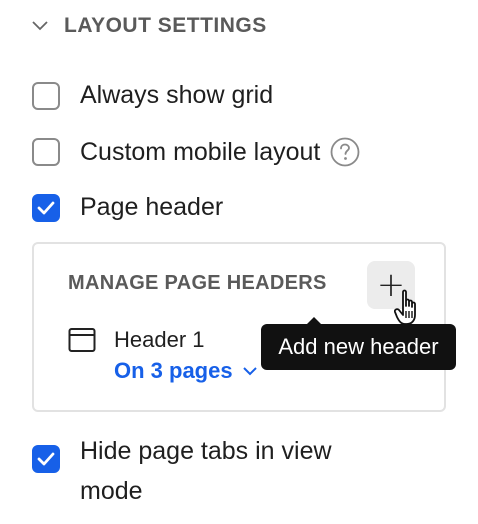 The width and height of the screenshot is (478, 524). I want to click on page-header-checkbox, so click(46, 207).